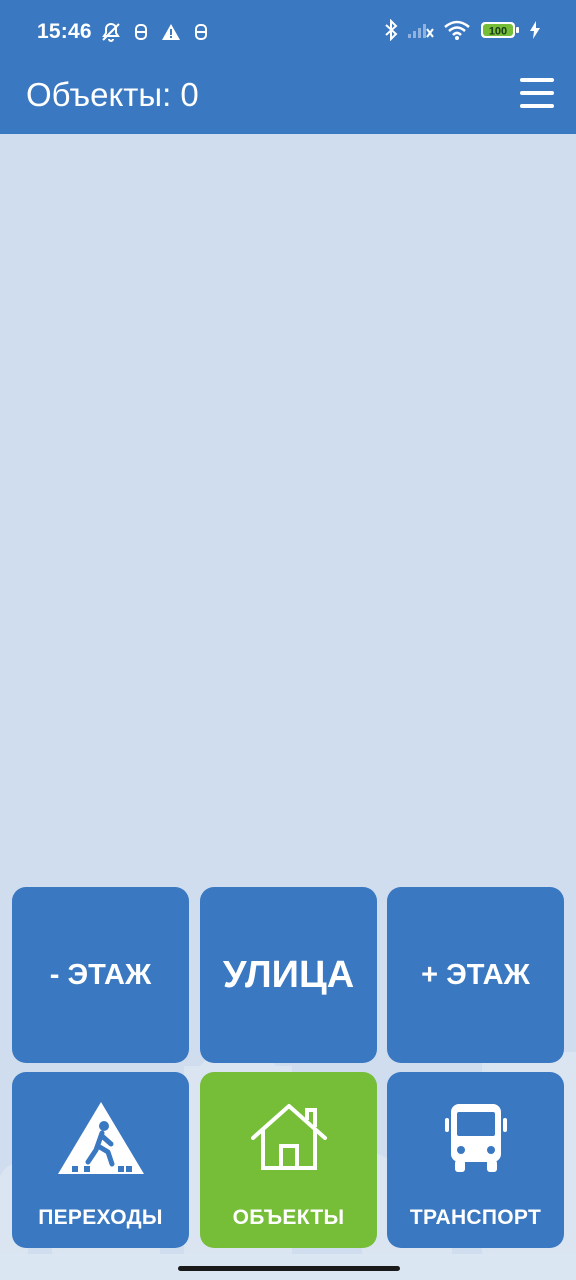 The height and width of the screenshot is (1280, 576). Describe the element at coordinates (112, 94) in the screenshot. I see `page-title: Объекты: 0` at that location.